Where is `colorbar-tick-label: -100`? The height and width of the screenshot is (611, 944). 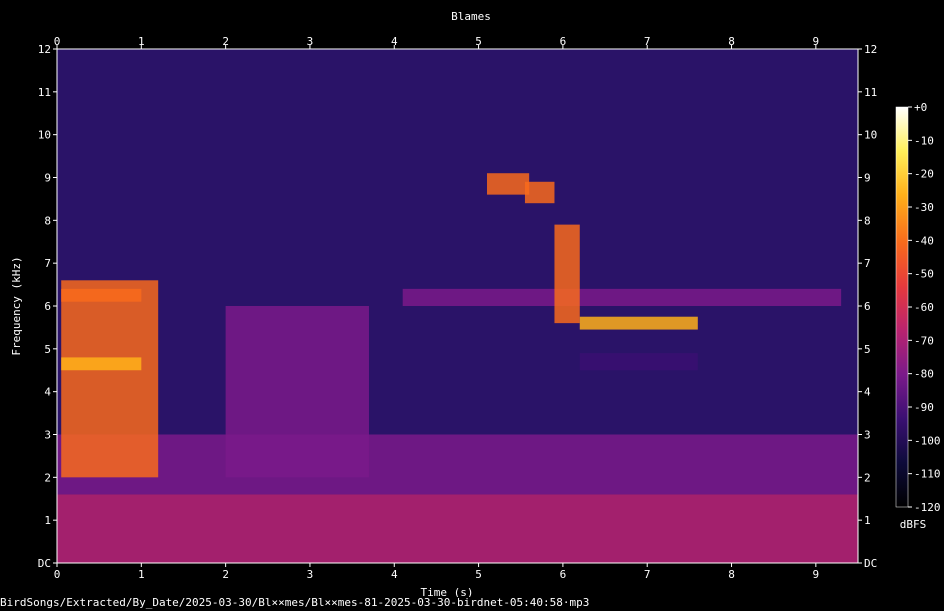
colorbar-tick-label: -100 is located at coordinates (927, 440).